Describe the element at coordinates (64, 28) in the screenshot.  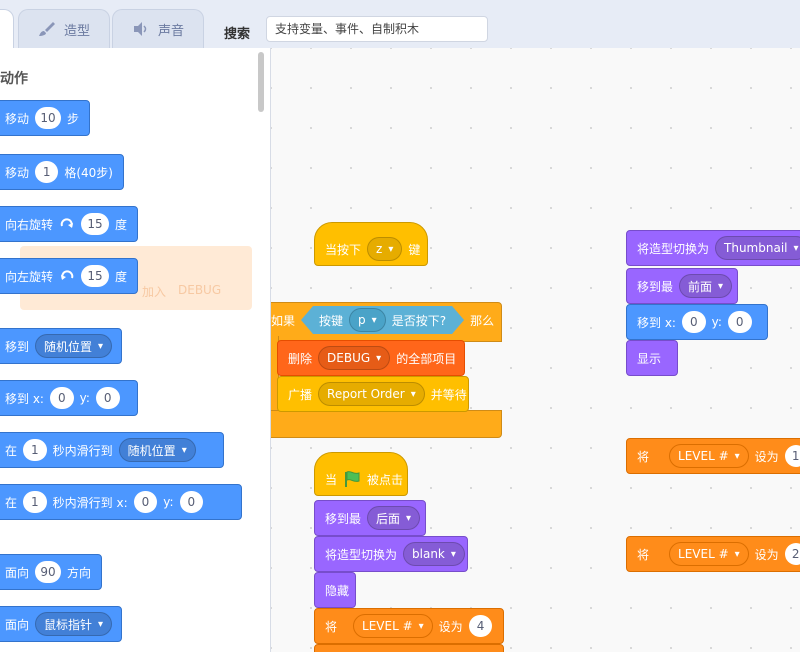
I see `tab-costumes: 造型` at that location.